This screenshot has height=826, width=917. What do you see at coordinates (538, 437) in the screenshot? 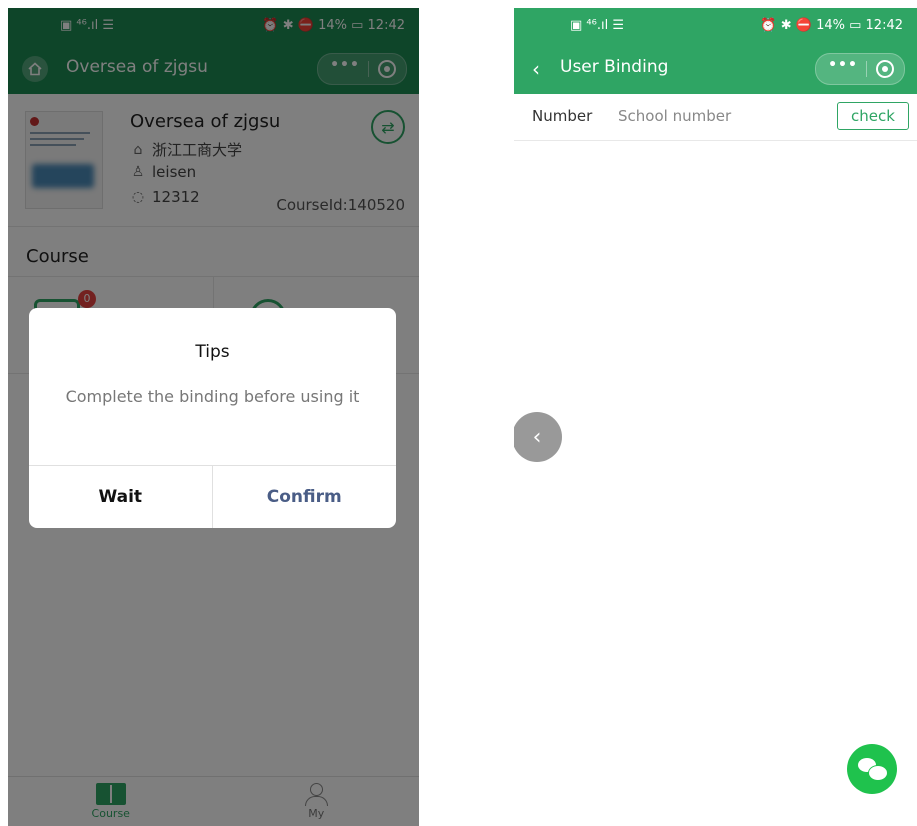
I see `side-back-button: ‹` at bounding box center [538, 437].